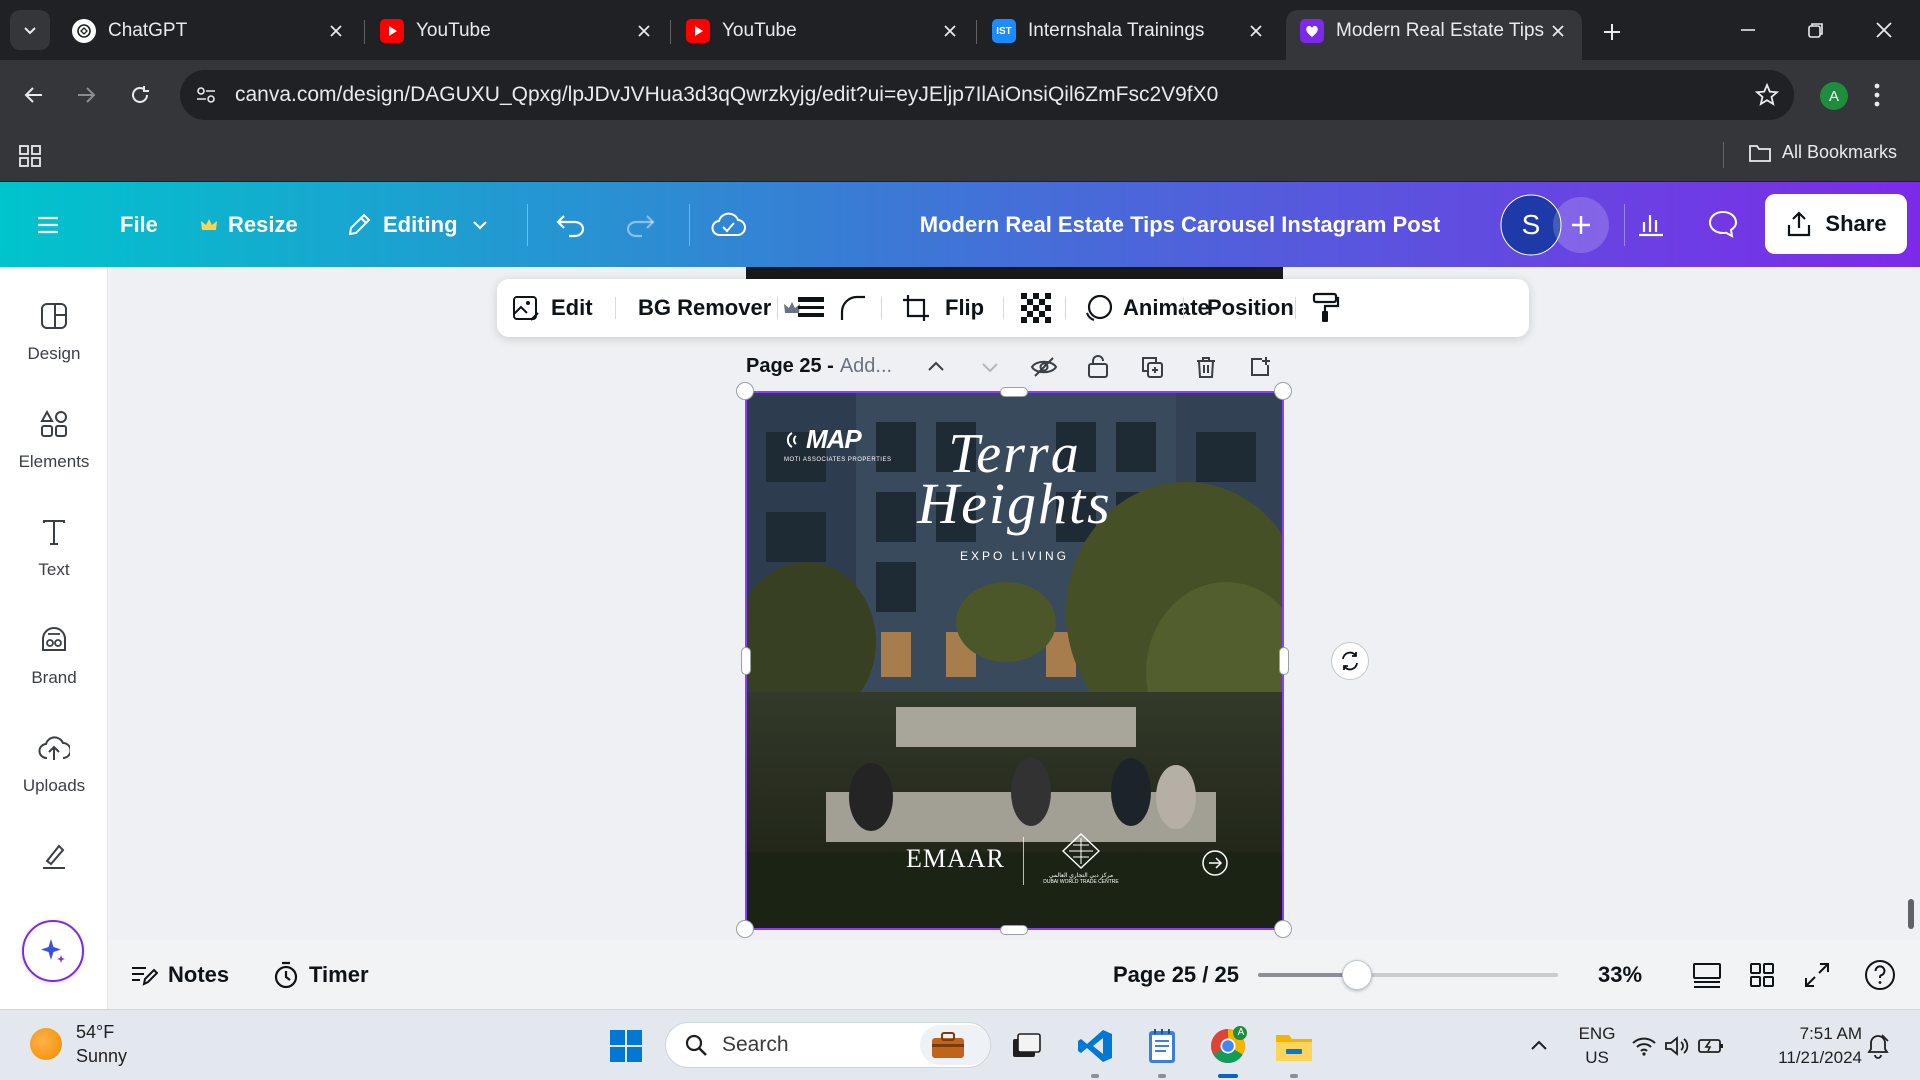 Image resolution: width=1920 pixels, height=1080 pixels. What do you see at coordinates (1098, 367) in the screenshot?
I see `lock-page-button` at bounding box center [1098, 367].